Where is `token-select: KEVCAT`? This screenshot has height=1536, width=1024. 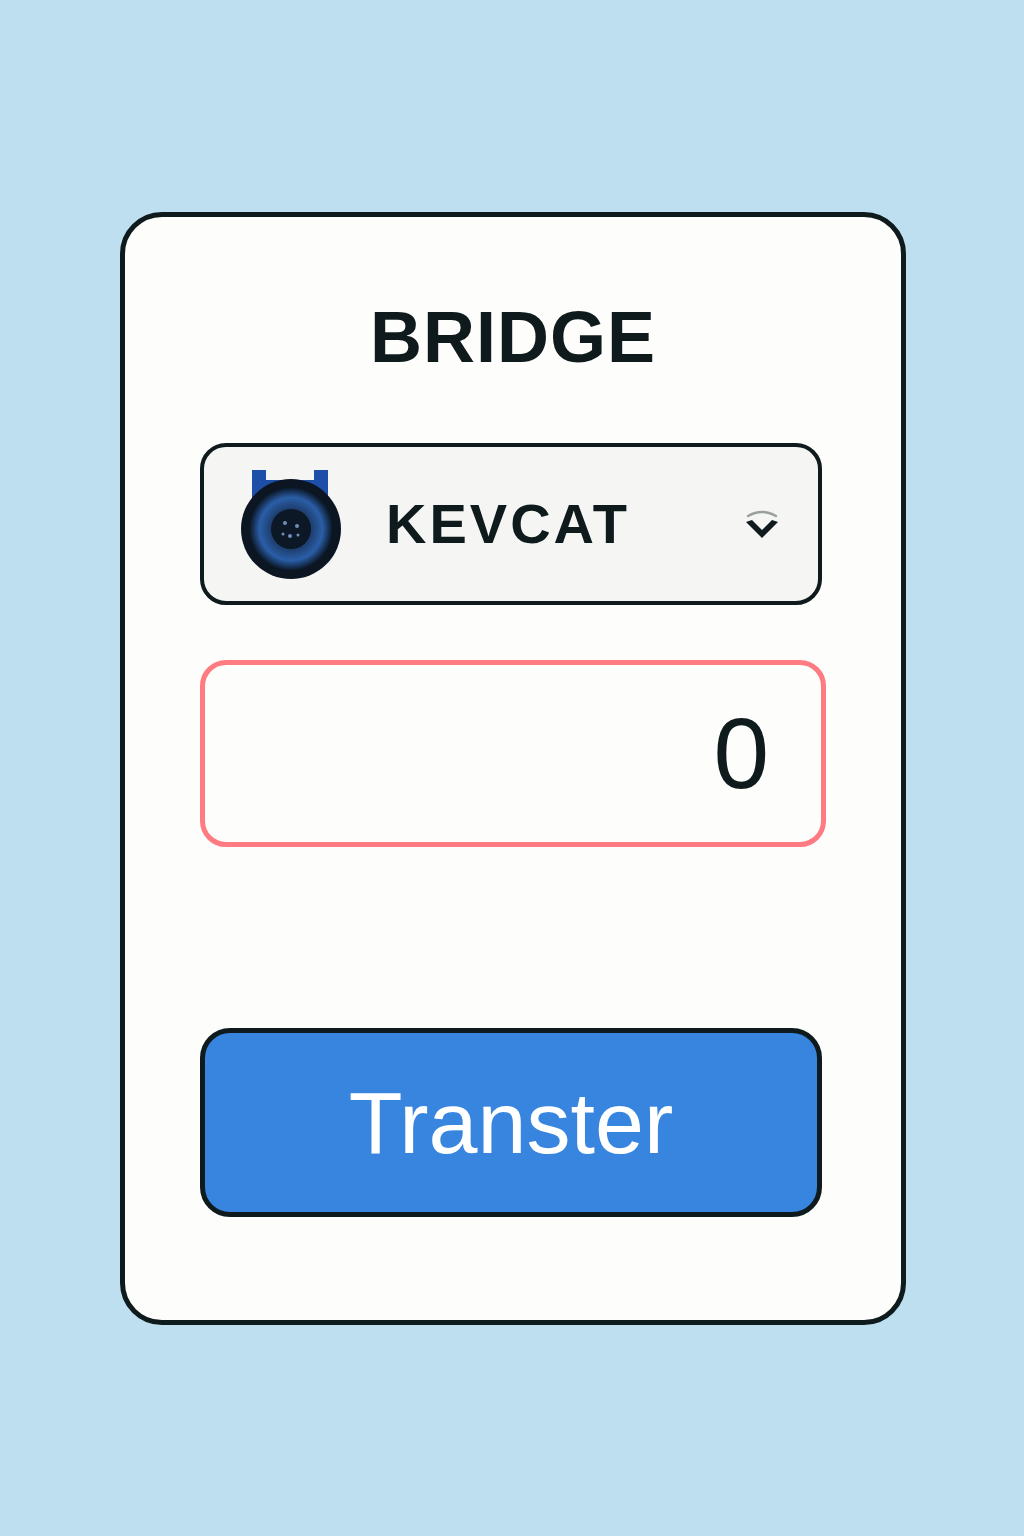
token-select: KEVCAT is located at coordinates (511, 524).